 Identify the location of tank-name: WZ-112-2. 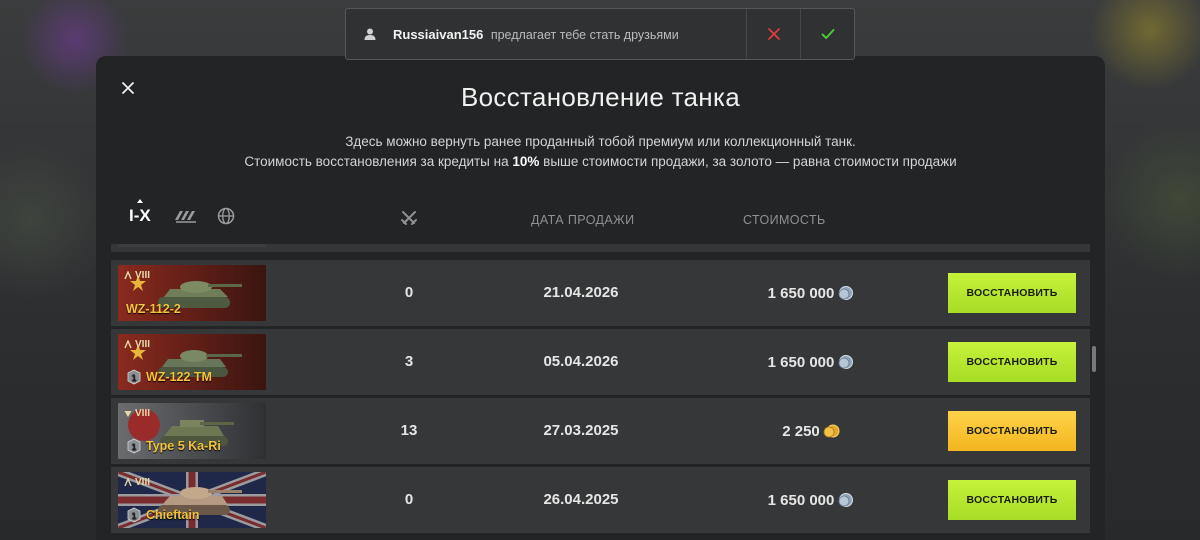
(153, 309).